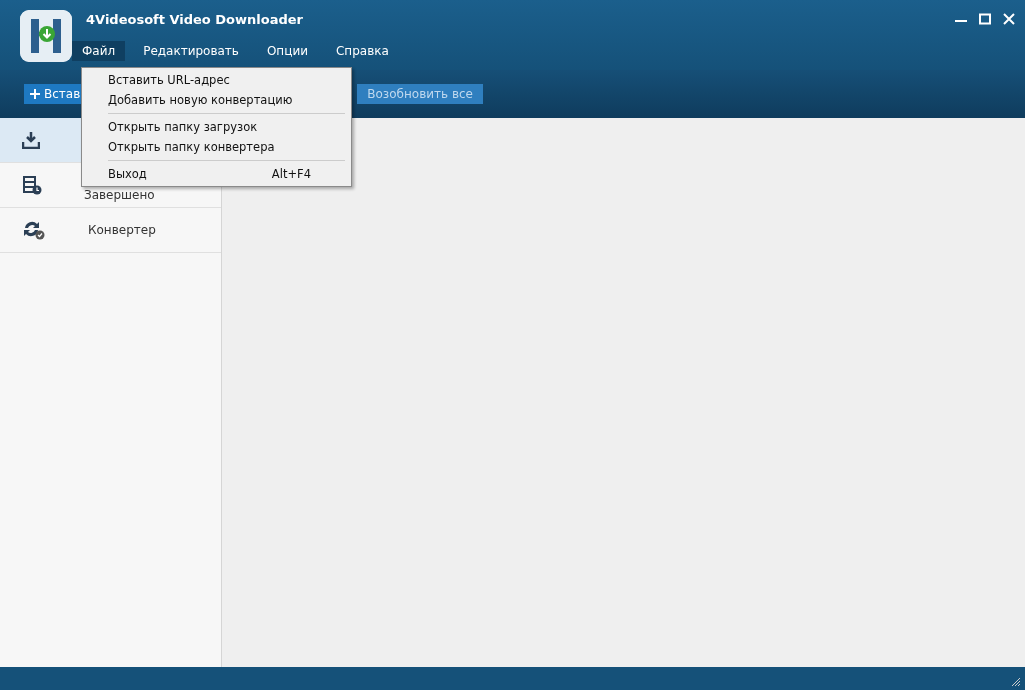 Image resolution: width=1025 pixels, height=690 pixels. What do you see at coordinates (195, 19) in the screenshot?
I see `window-title: 4Videosoft Video Downloader` at bounding box center [195, 19].